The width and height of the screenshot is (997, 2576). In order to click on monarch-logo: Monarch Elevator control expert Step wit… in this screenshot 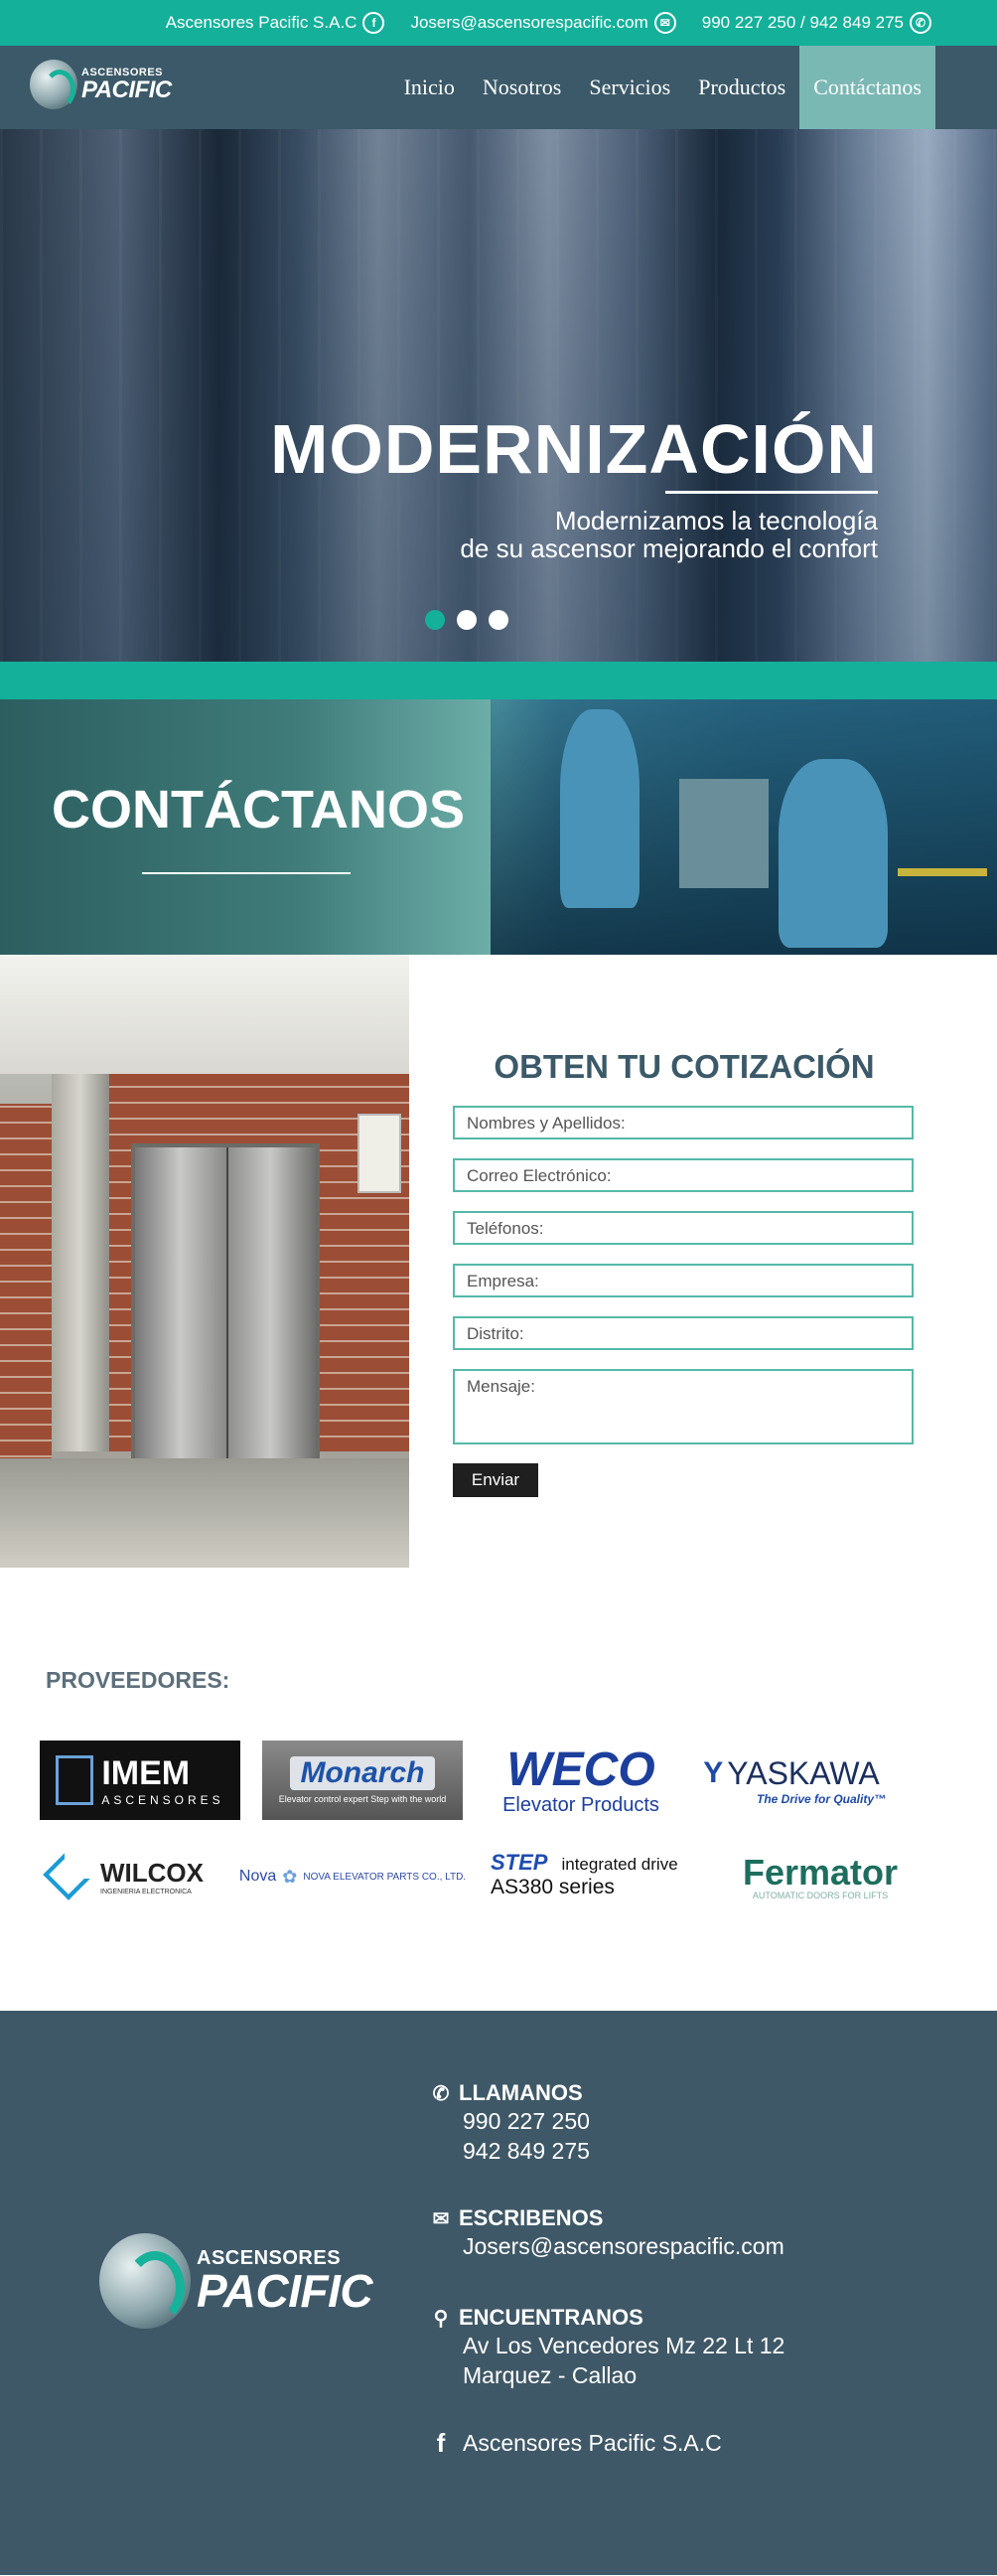, I will do `click(362, 1780)`.